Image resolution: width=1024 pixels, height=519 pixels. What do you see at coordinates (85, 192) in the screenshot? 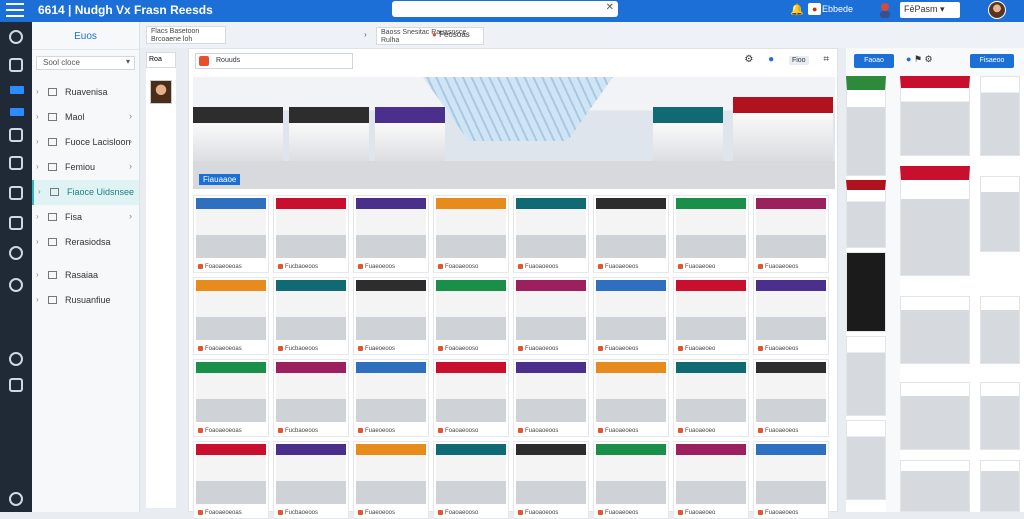
I see `sidebar-item-4: › Fiaoce Uidsnsee` at bounding box center [85, 192].